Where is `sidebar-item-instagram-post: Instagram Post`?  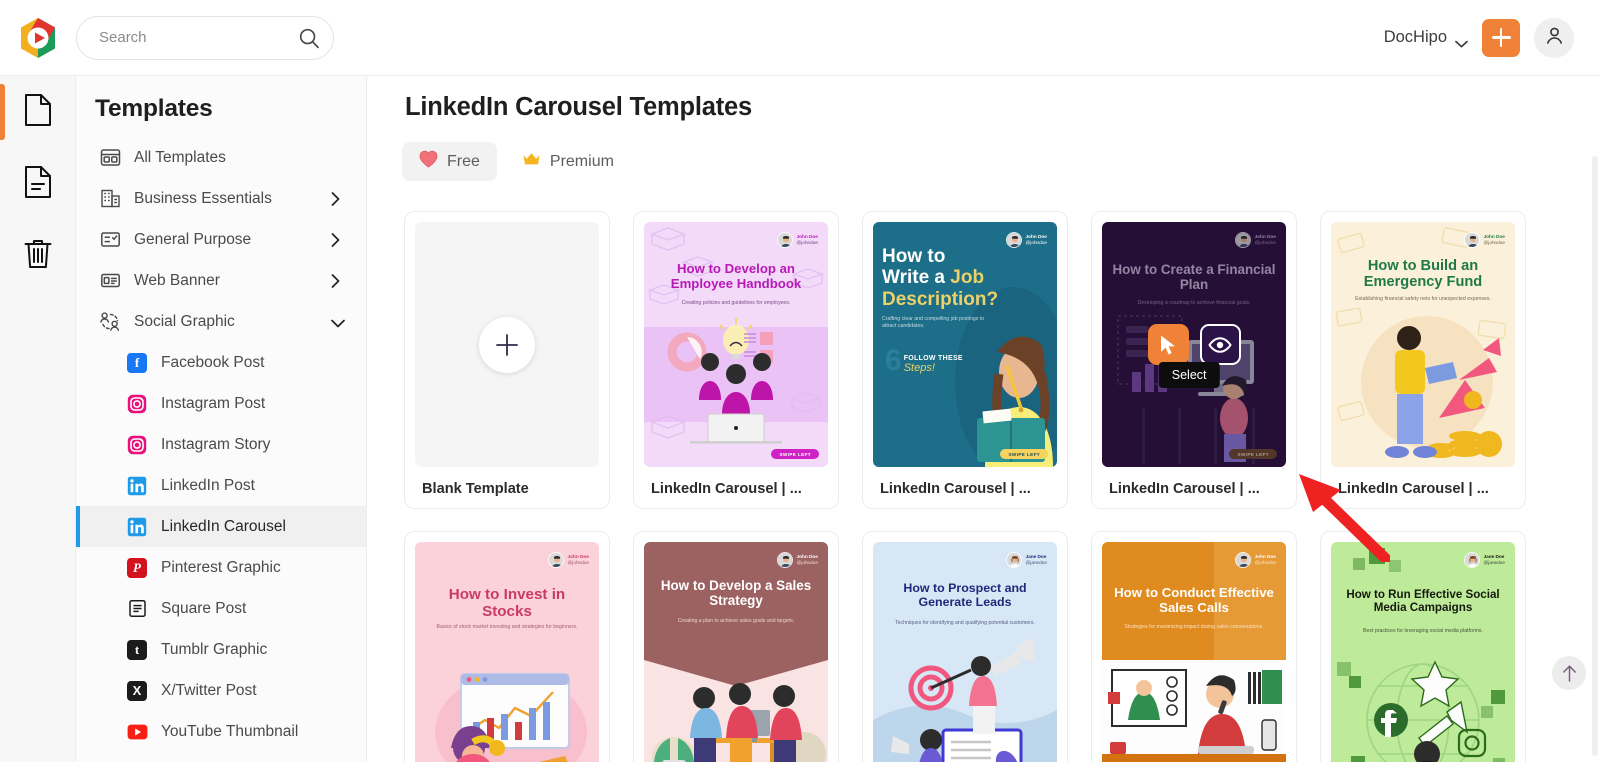 sidebar-item-instagram-post: Instagram Post is located at coordinates (221, 403).